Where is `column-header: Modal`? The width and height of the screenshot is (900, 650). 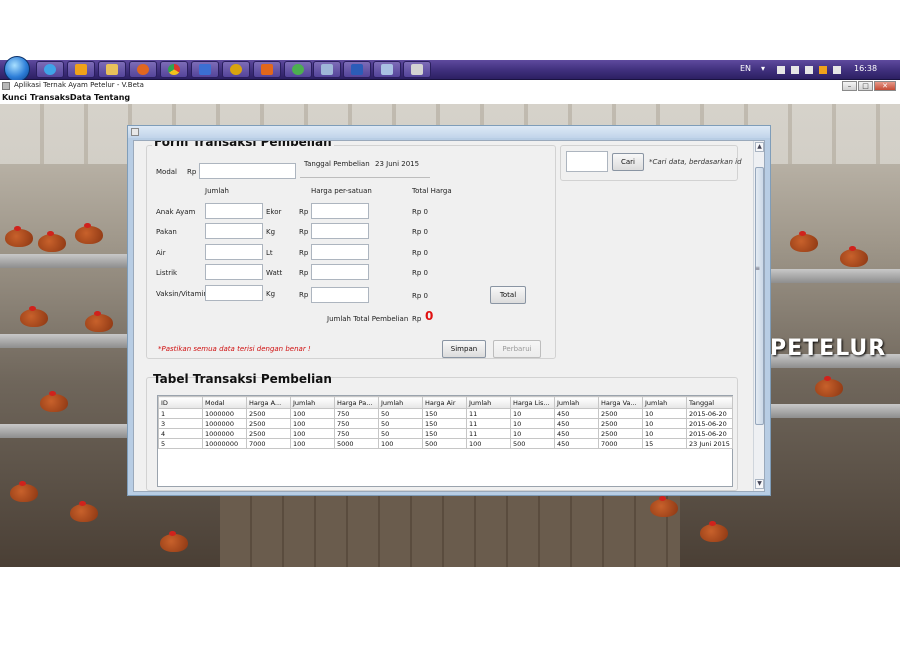 column-header: Modal is located at coordinates (224, 402).